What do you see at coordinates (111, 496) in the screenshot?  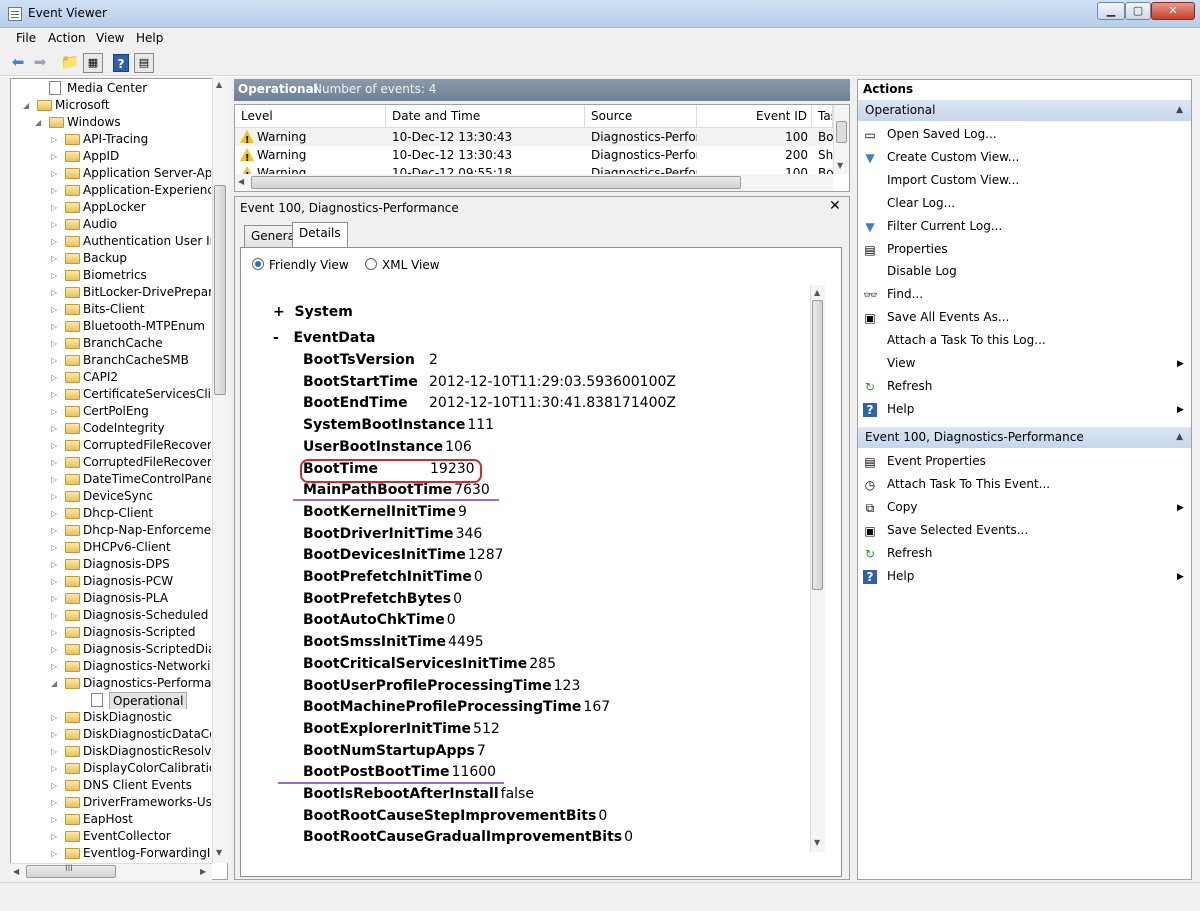 I see `tree-item: ▷ DeviceSync` at bounding box center [111, 496].